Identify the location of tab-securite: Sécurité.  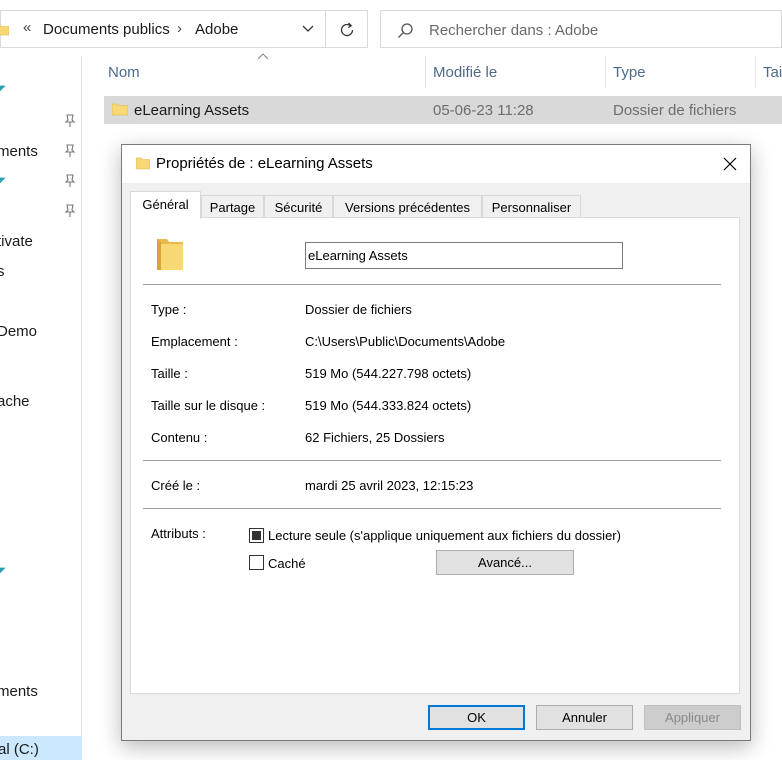
(298, 206).